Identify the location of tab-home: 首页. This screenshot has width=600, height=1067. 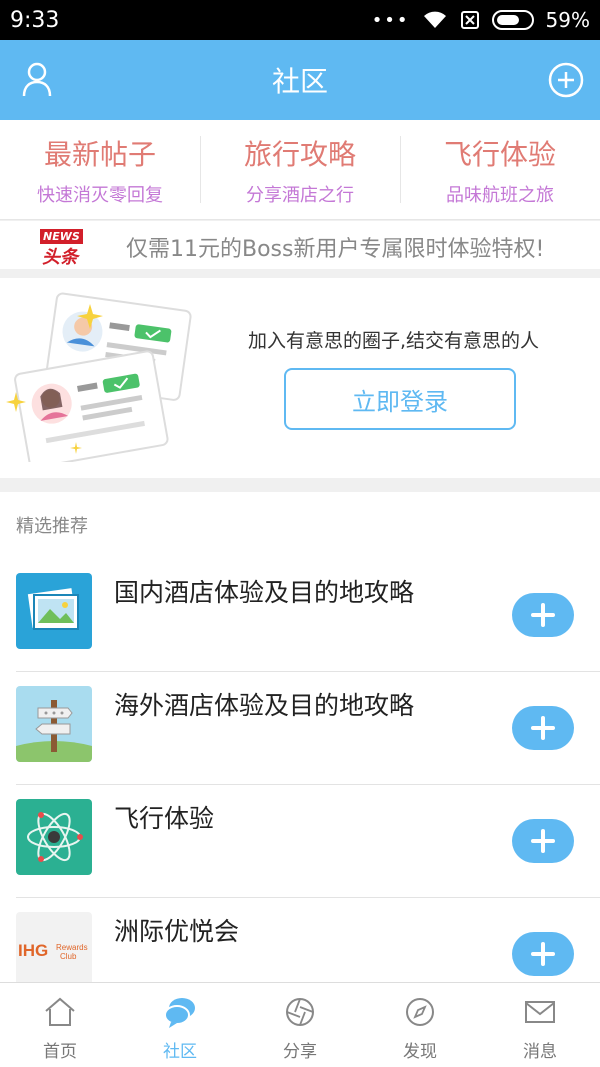
(60, 1025).